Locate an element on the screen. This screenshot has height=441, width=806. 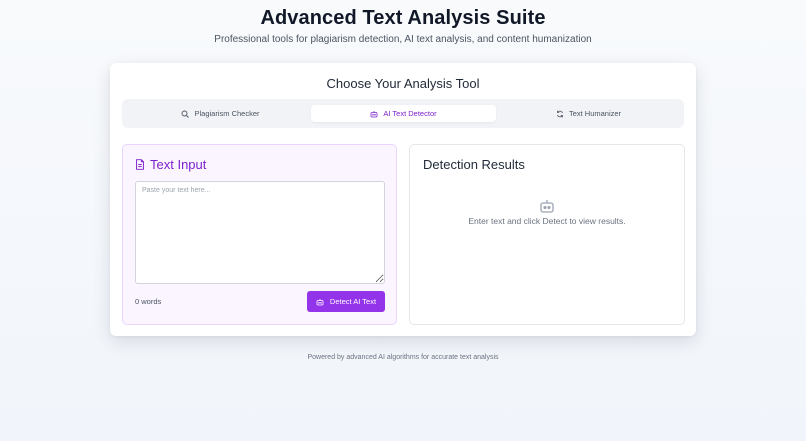
tab-label: Text Humanizer is located at coordinates (595, 113).